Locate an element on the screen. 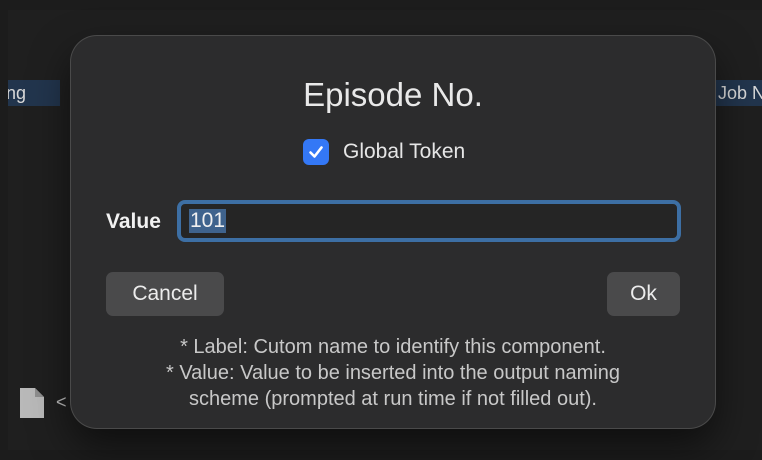 This screenshot has width=762, height=460. cancel-button: Cancel is located at coordinates (165, 294).